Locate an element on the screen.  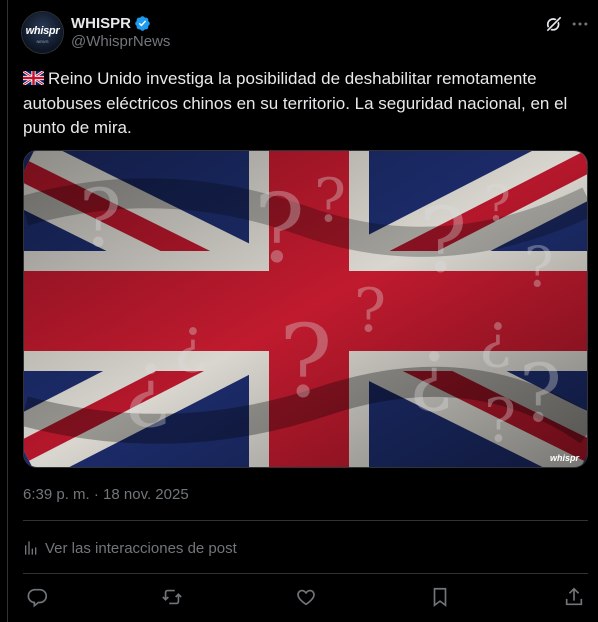
divider-bottom is located at coordinates (305, 573).